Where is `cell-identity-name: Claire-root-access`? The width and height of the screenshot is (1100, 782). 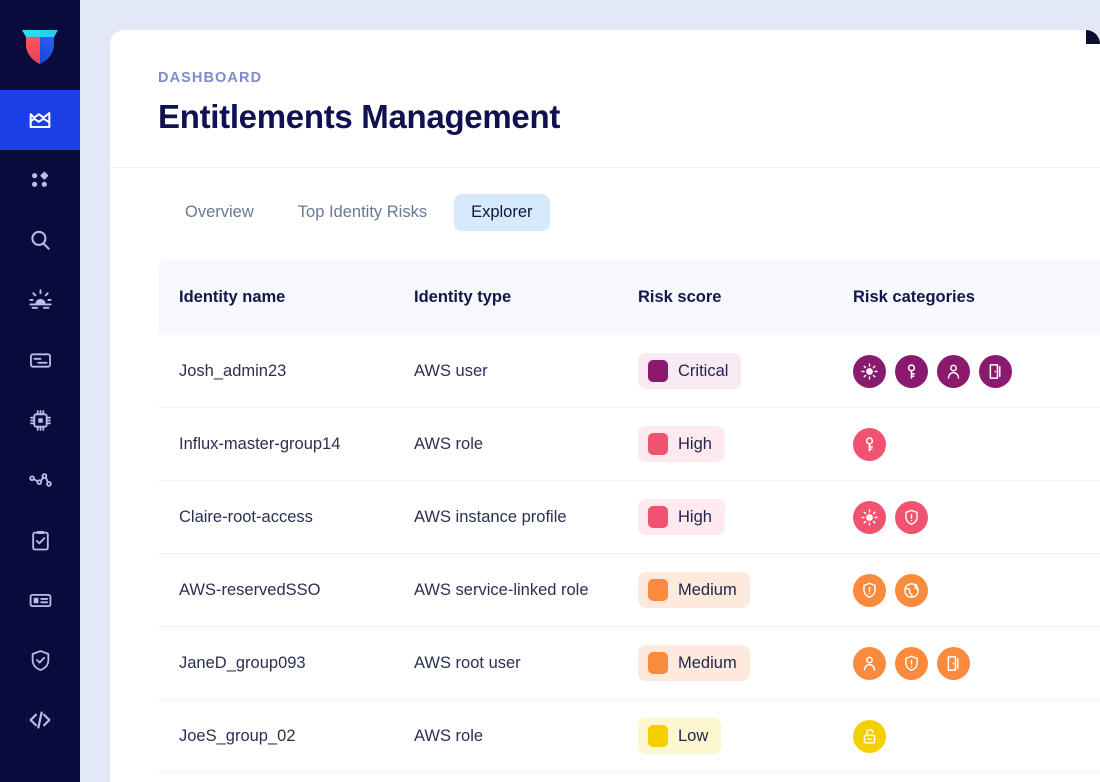
cell-identity-name: Claire-root-access is located at coordinates (246, 516).